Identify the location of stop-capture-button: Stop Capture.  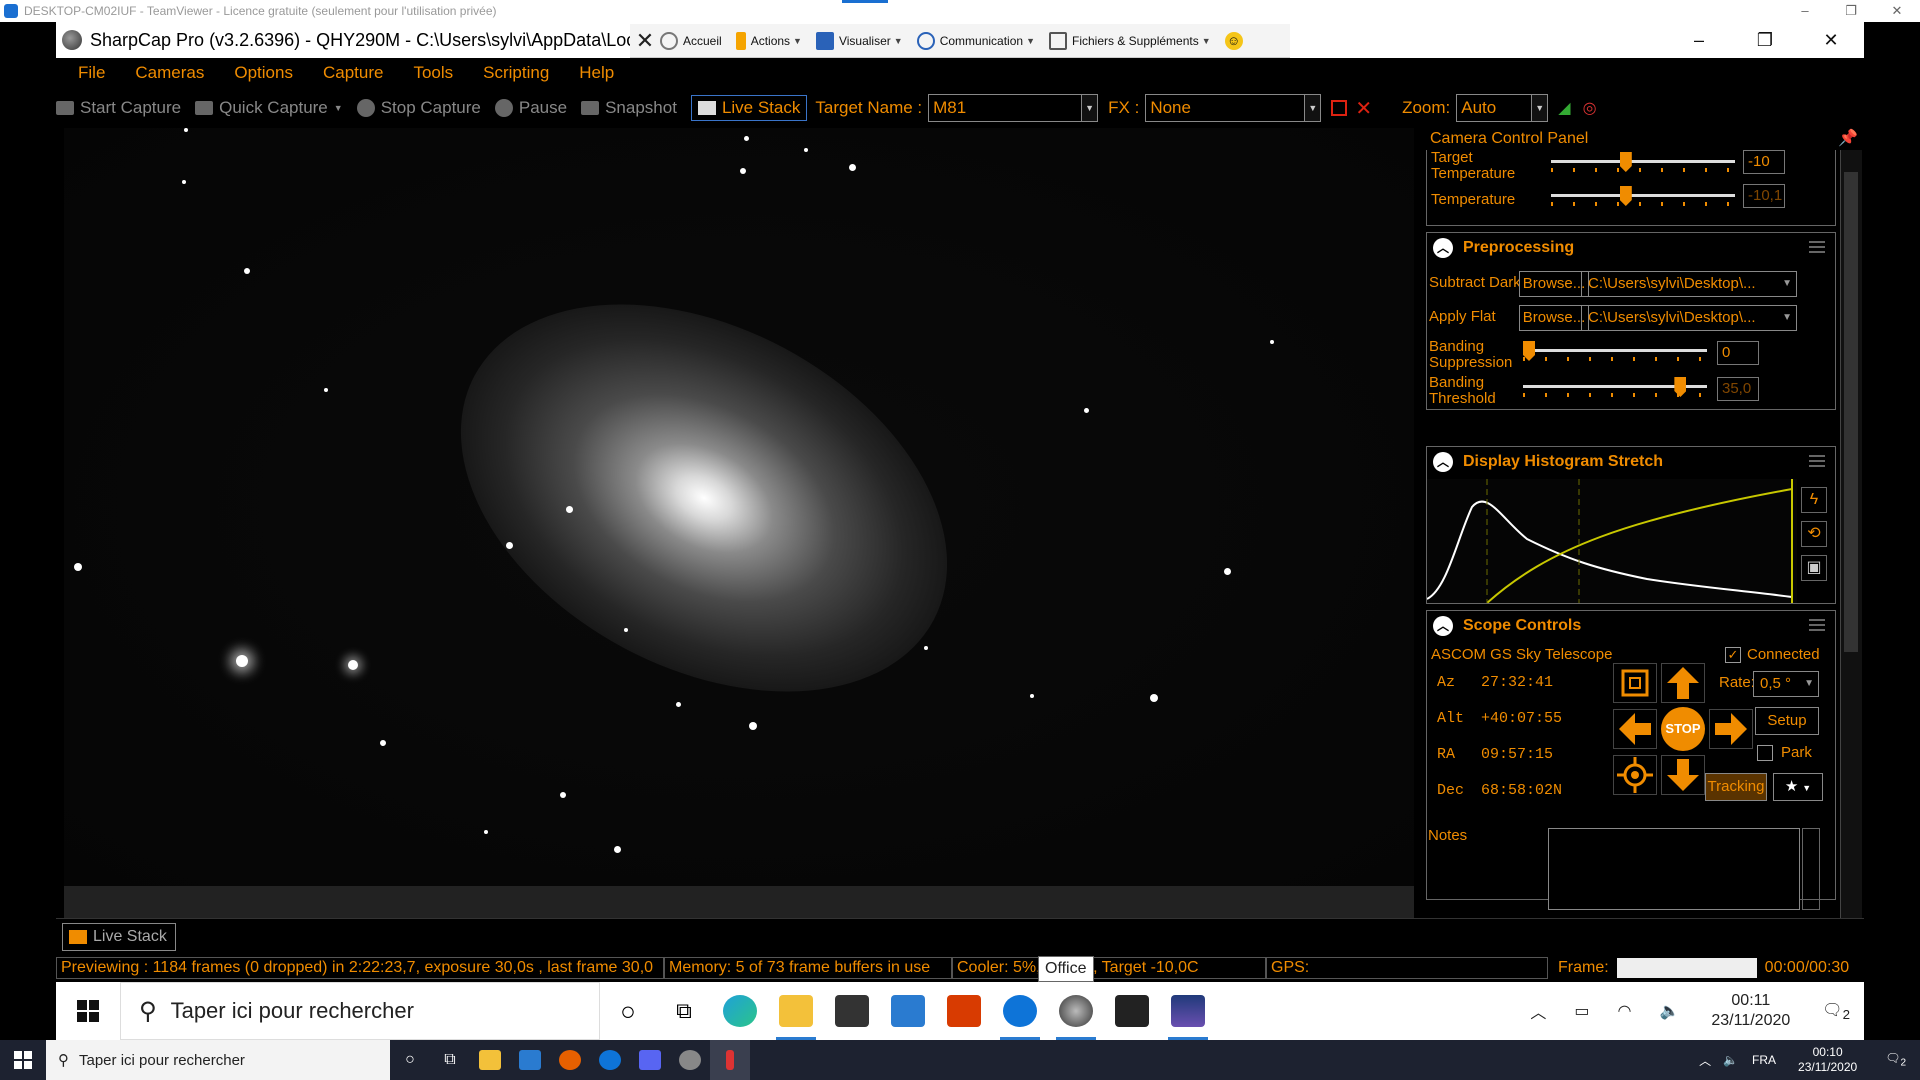
(418, 108).